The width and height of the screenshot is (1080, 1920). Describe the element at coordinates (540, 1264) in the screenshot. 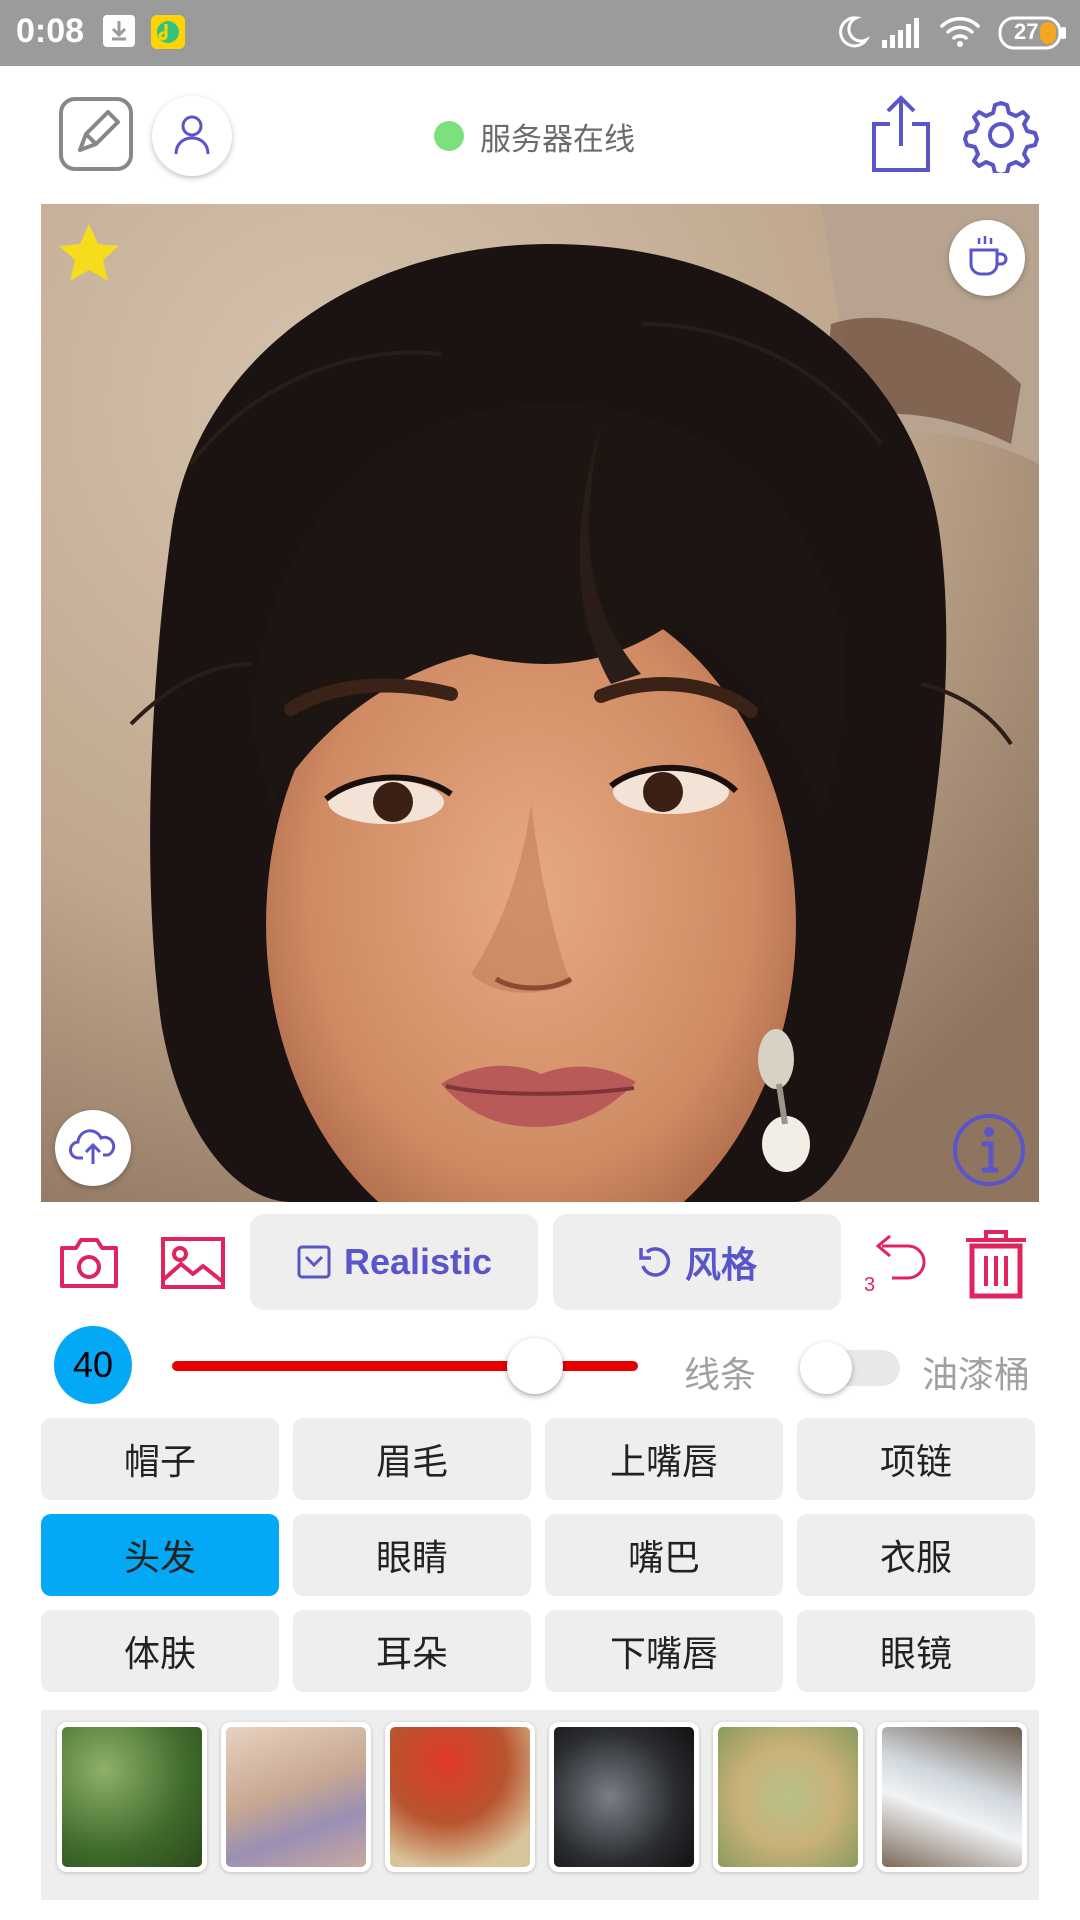

I see `tool-row: Realistic 风格 3` at that location.